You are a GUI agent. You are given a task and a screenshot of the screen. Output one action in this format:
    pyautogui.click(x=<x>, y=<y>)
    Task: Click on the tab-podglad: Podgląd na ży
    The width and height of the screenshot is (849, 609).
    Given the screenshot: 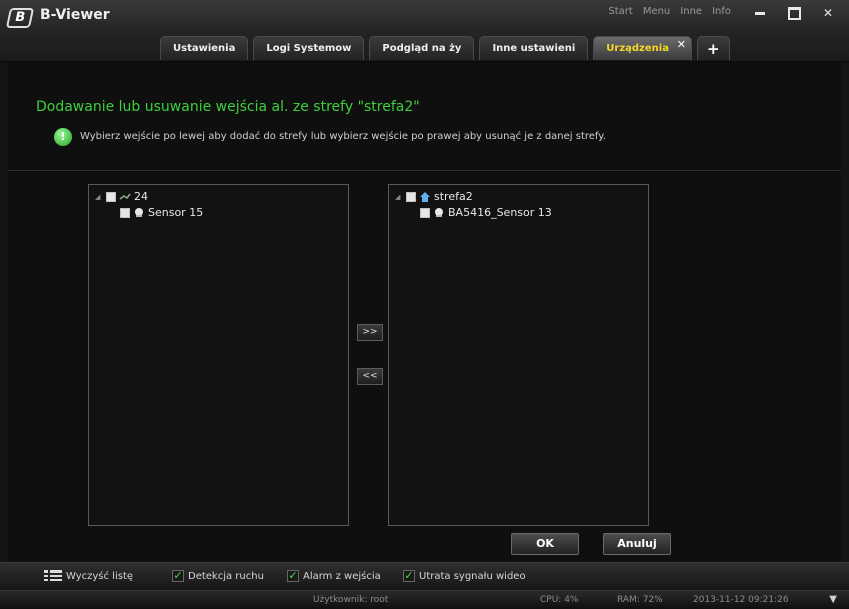 What is the action you would take?
    pyautogui.click(x=422, y=48)
    